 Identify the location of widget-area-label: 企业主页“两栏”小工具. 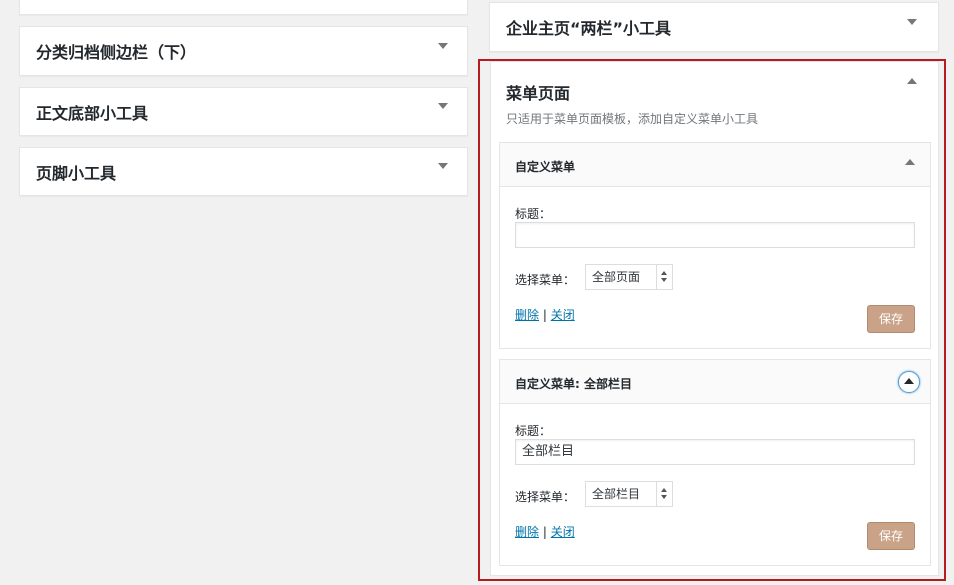
(589, 28).